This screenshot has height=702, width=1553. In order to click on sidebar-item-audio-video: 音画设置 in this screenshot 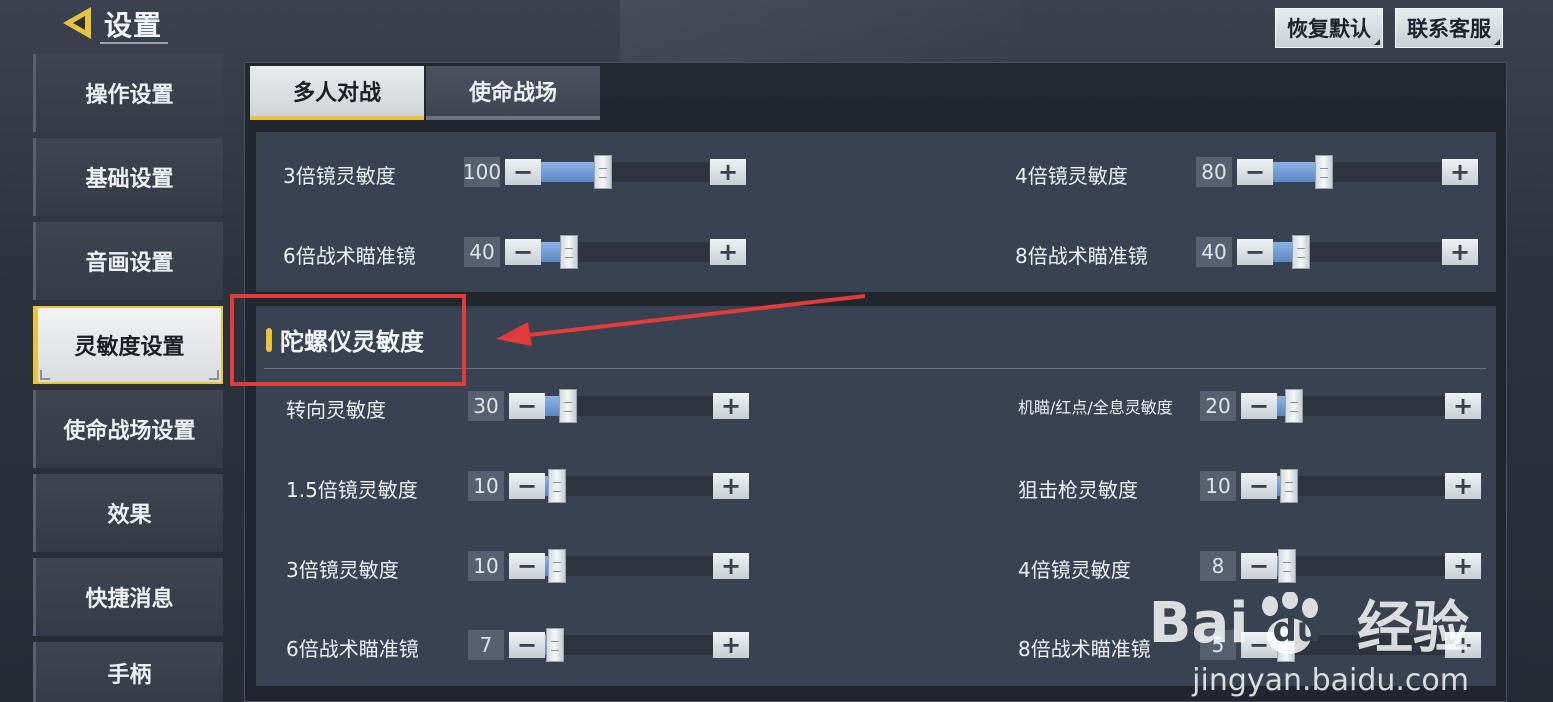, I will do `click(128, 261)`.